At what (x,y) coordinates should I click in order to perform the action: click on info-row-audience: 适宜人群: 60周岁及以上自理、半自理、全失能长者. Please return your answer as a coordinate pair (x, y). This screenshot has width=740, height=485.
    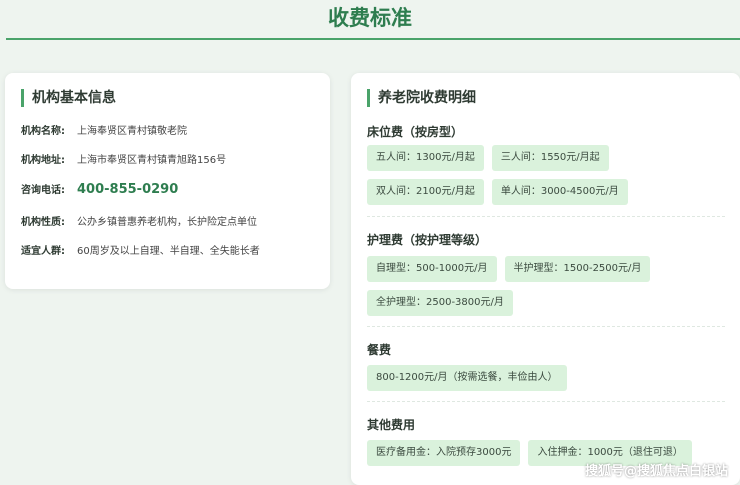
    Looking at the image, I should click on (140, 252).